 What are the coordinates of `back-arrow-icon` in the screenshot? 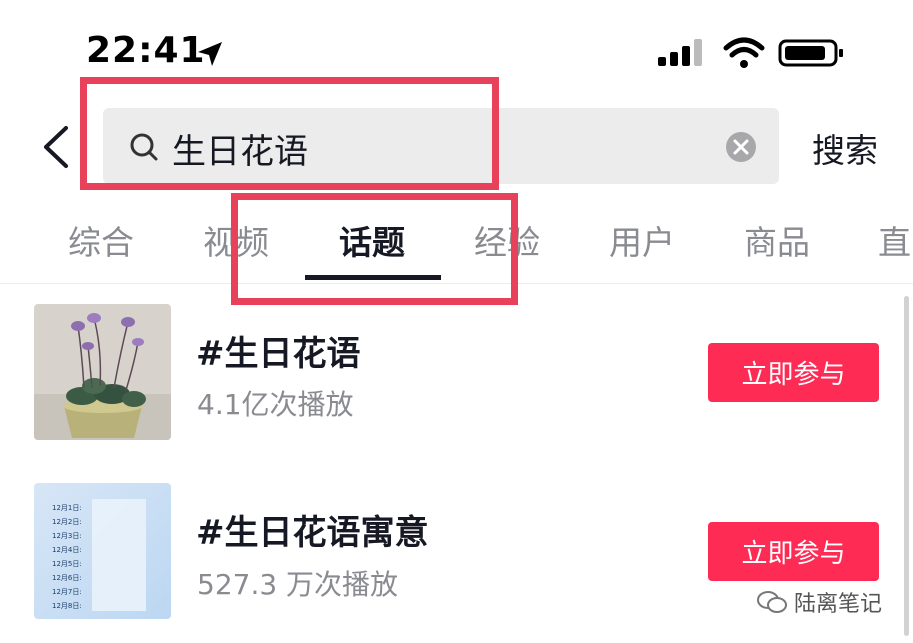 It's located at (56, 147).